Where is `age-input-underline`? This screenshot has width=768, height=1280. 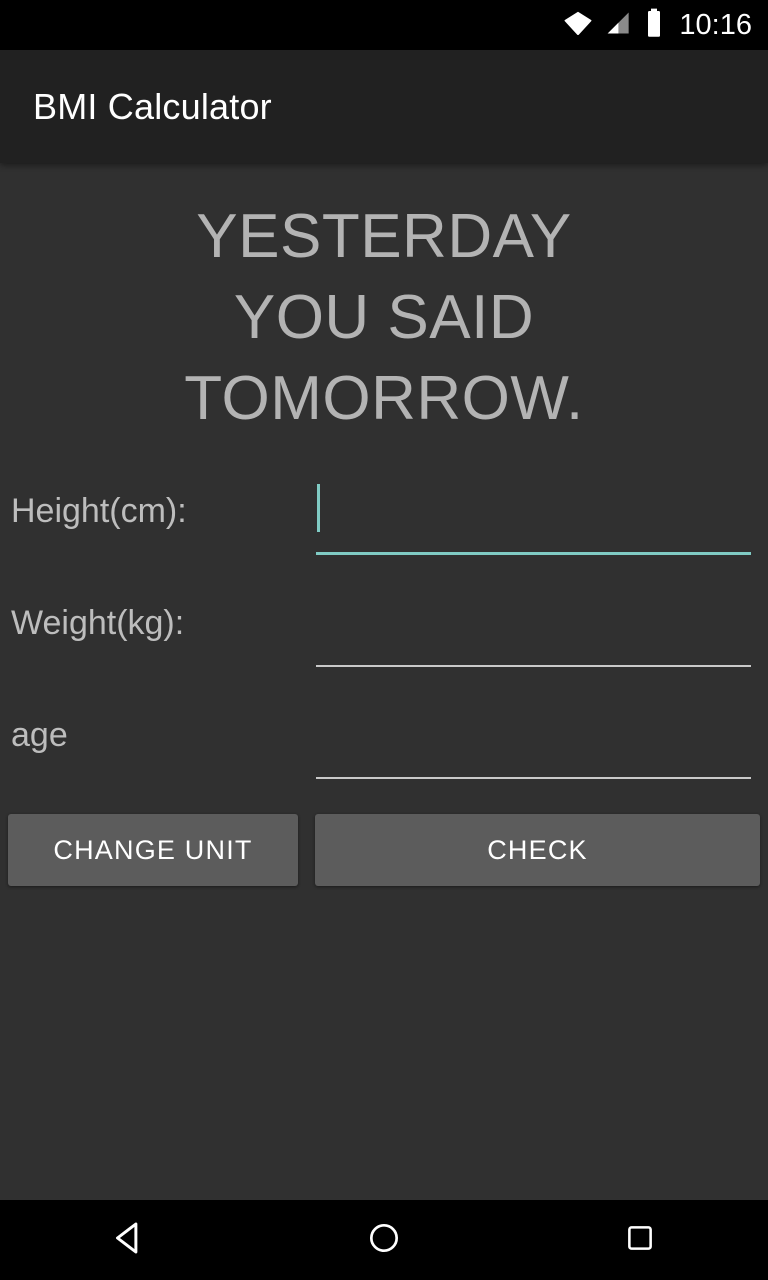
age-input-underline is located at coordinates (533, 778).